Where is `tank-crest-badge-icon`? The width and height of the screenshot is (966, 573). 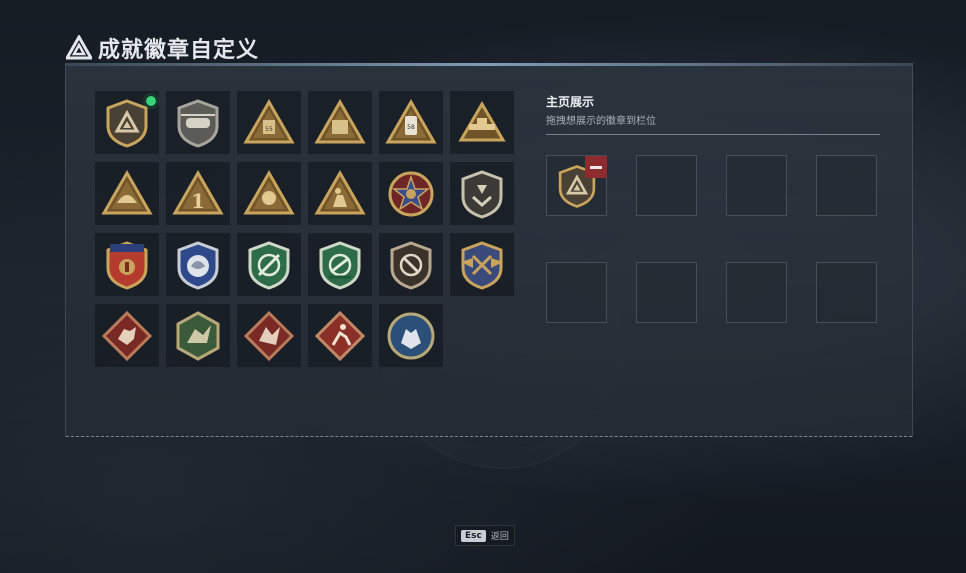 tank-crest-badge-icon is located at coordinates (269, 191).